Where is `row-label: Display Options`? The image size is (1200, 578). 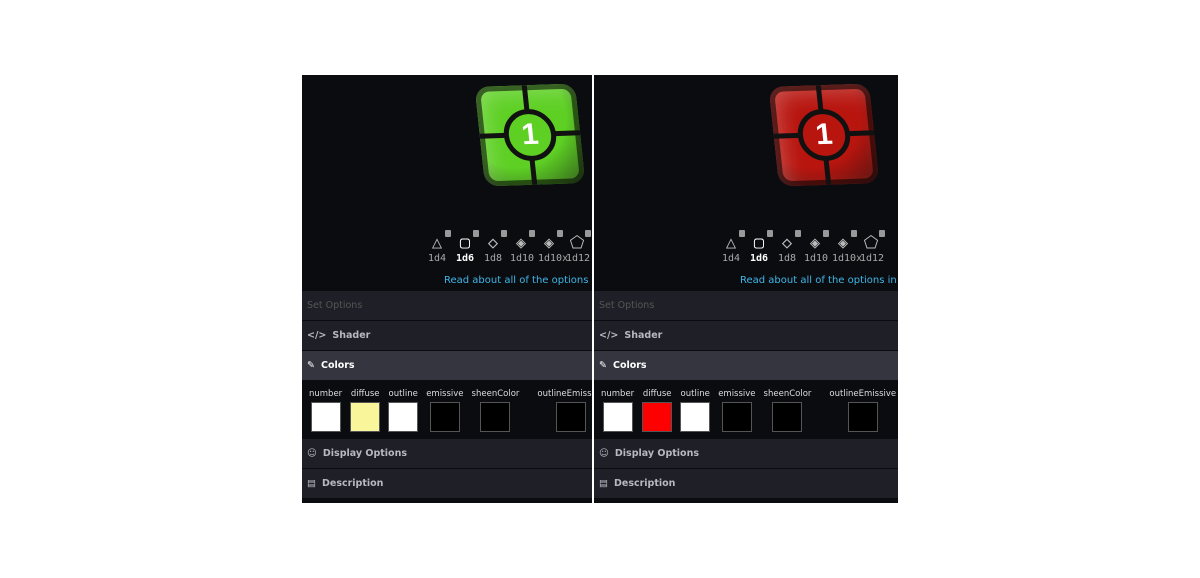
row-label: Display Options is located at coordinates (364, 453).